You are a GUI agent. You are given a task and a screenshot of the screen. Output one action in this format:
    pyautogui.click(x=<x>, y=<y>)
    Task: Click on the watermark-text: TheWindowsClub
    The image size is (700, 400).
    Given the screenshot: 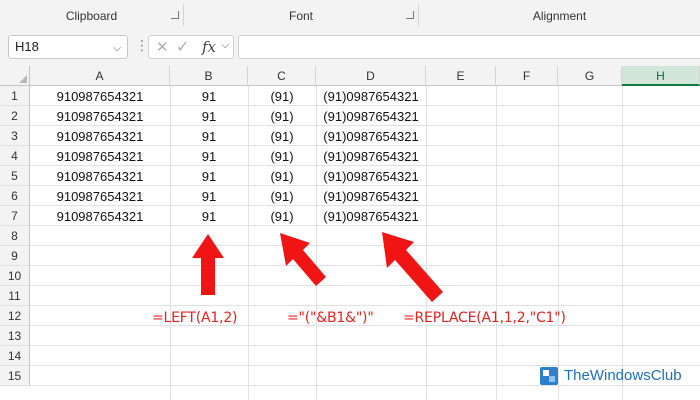 What is the action you would take?
    pyautogui.click(x=623, y=375)
    